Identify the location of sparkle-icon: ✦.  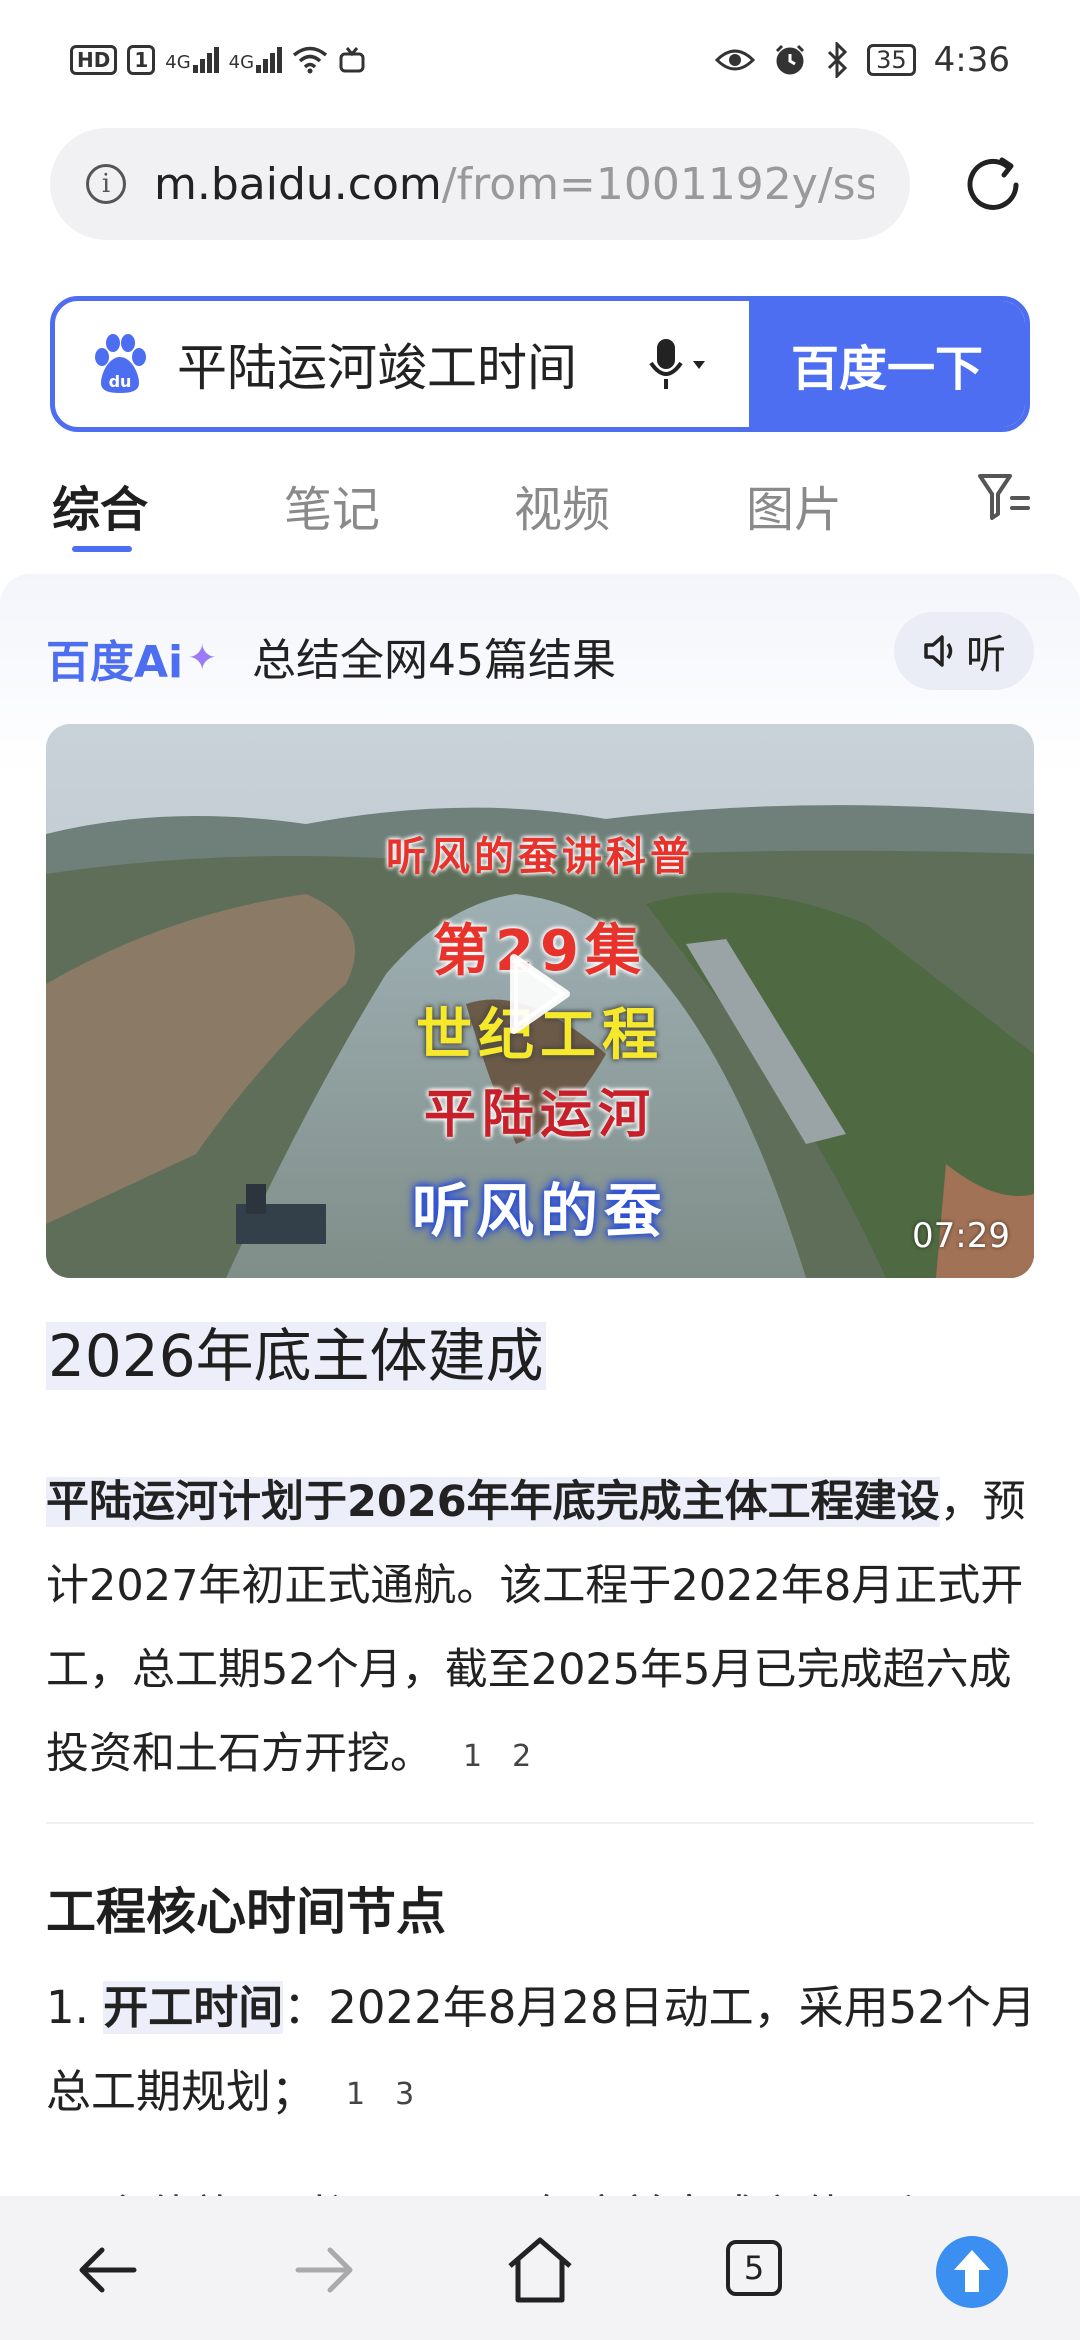
(202, 658).